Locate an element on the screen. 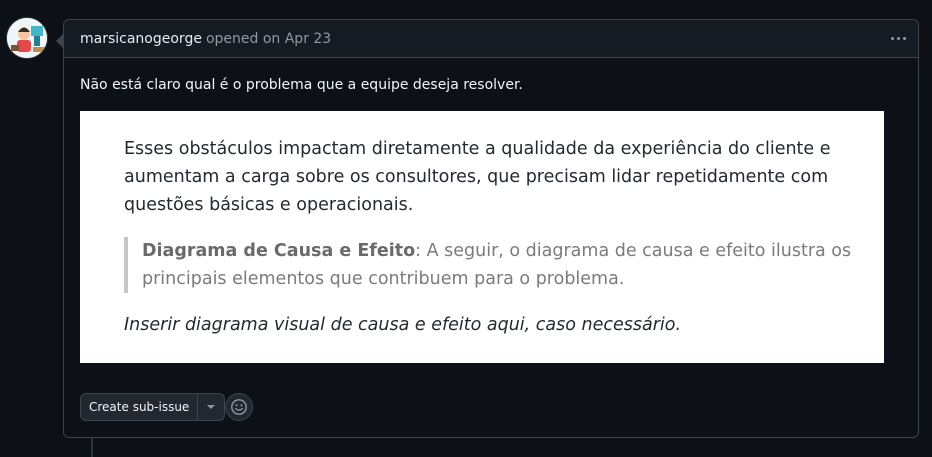 This screenshot has width=932, height=457. opened-date: opened on Apr 23 is located at coordinates (268, 39).